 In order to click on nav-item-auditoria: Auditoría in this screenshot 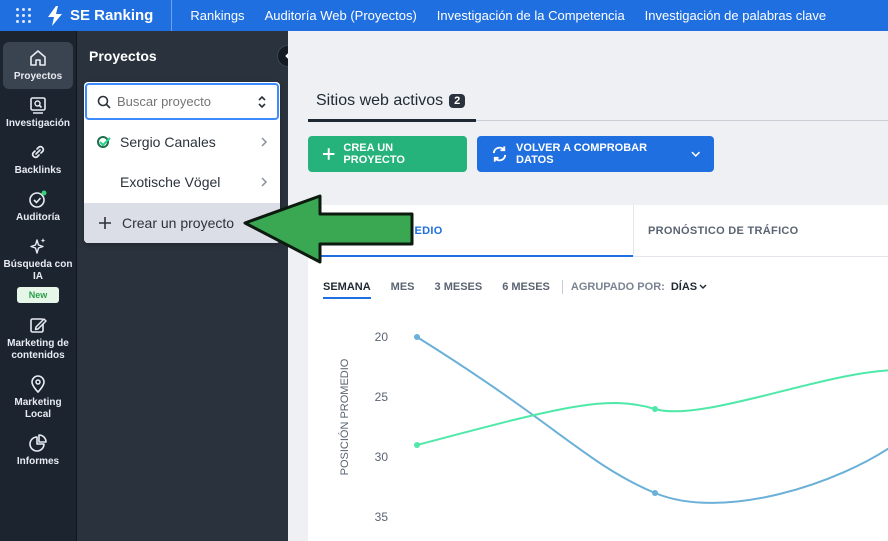, I will do `click(38, 206)`.